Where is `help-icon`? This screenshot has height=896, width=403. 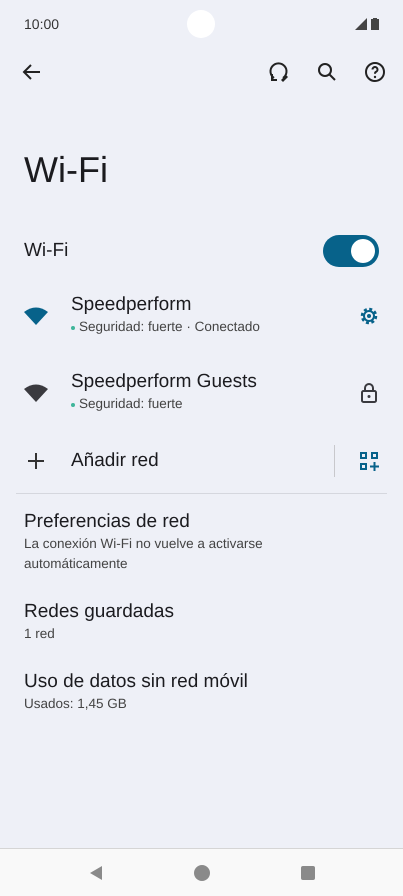 help-icon is located at coordinates (375, 72).